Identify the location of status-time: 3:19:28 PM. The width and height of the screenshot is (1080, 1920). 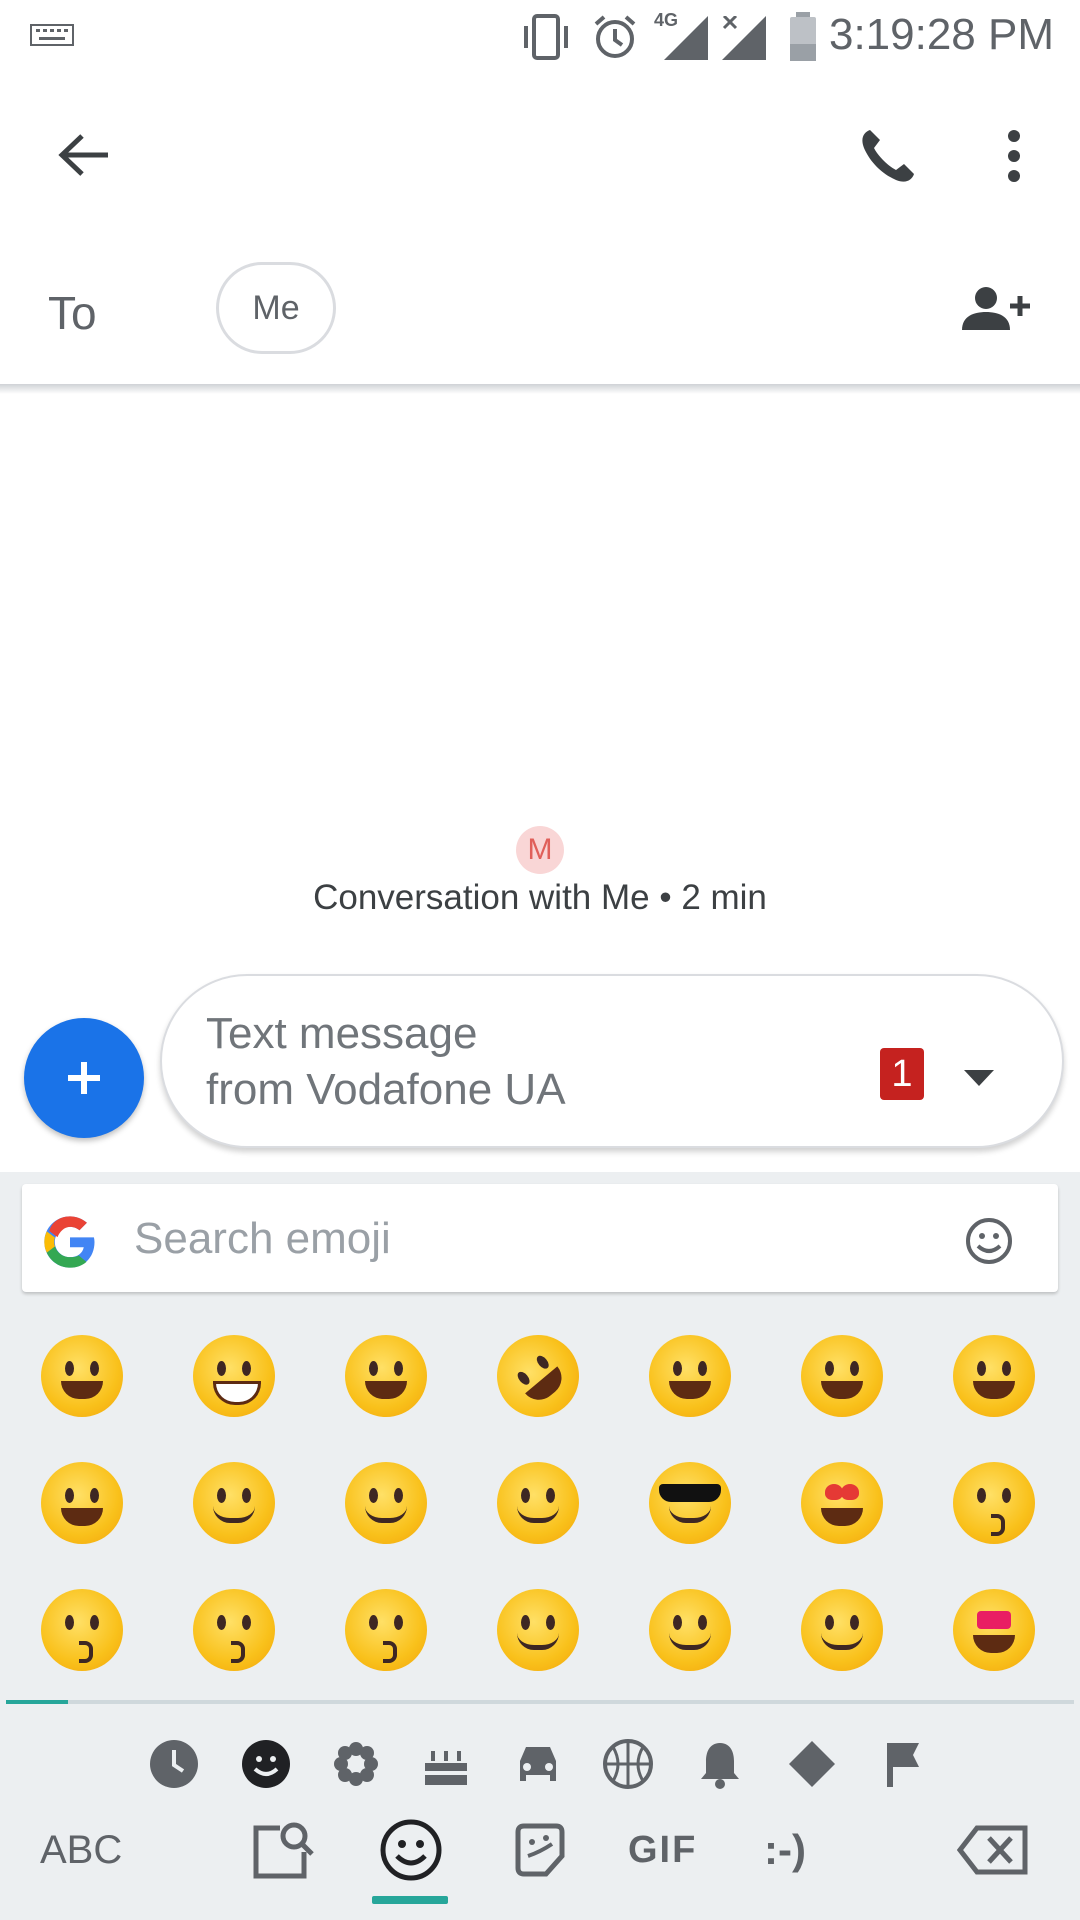
(941, 34).